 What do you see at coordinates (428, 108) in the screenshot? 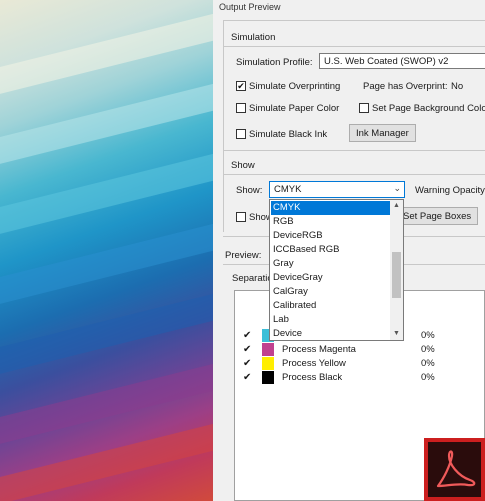
I see `set-page-background-label: Set Page Background Color` at bounding box center [428, 108].